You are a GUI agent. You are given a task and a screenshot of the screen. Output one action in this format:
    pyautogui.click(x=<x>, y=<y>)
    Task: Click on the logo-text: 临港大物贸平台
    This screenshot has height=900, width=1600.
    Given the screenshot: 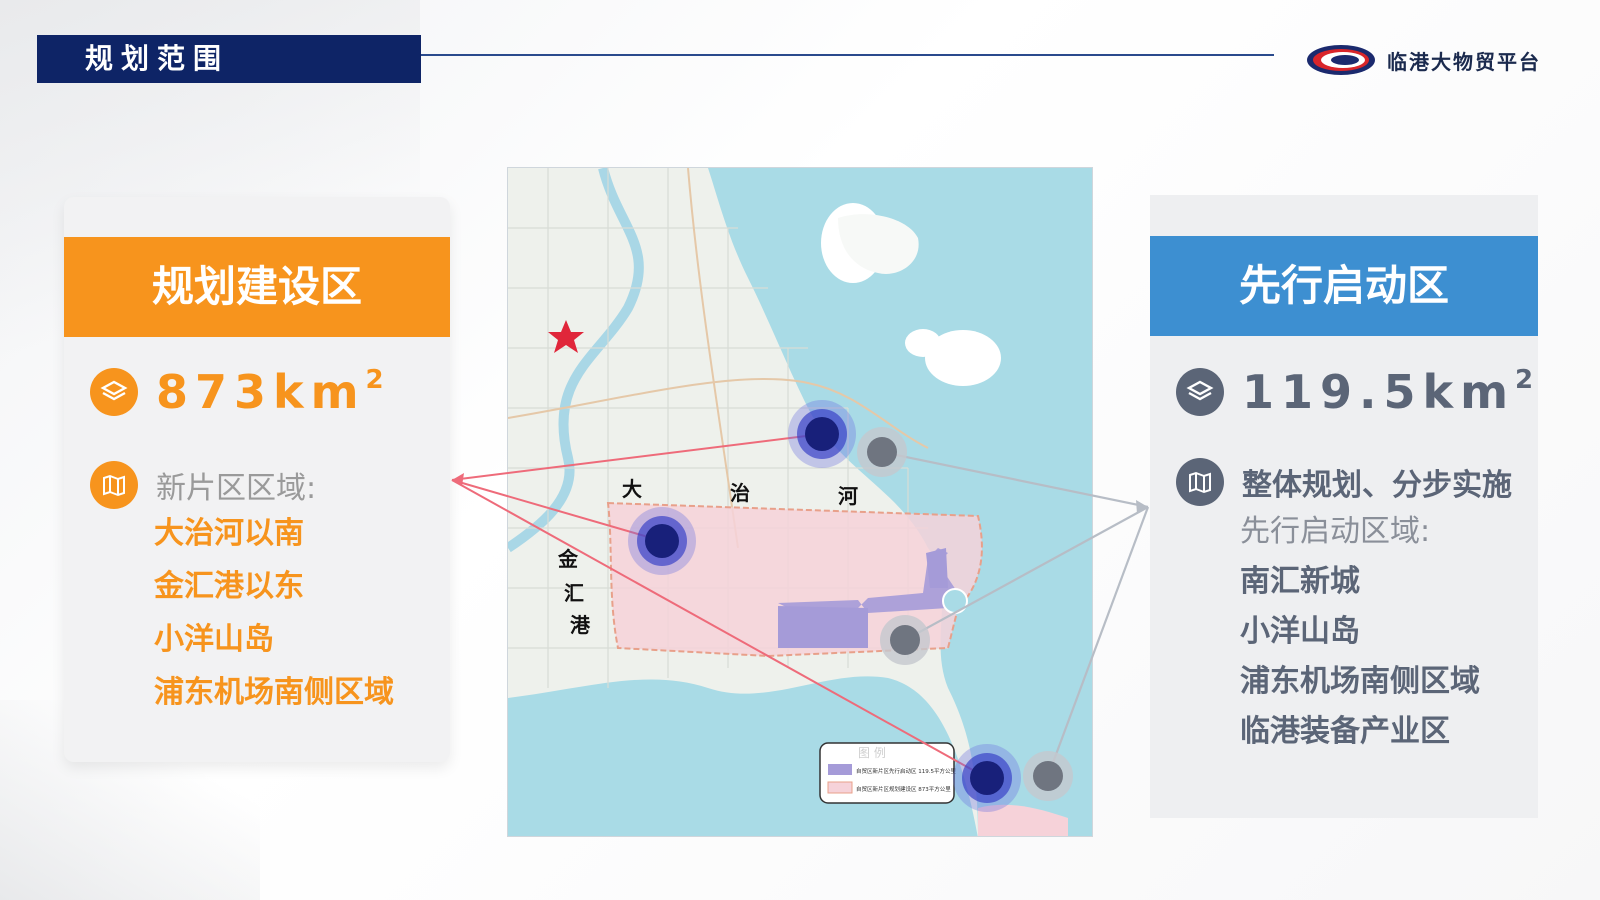 What is the action you would take?
    pyautogui.click(x=1464, y=61)
    